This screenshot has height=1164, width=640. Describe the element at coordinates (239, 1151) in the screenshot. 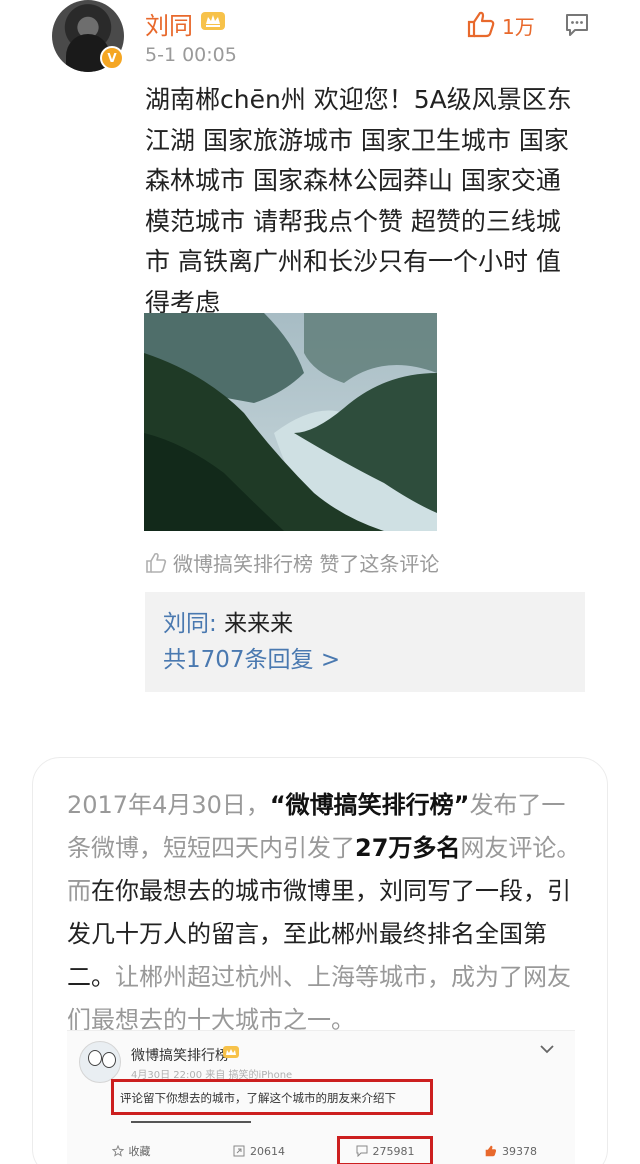

I see `repost-icon` at that location.